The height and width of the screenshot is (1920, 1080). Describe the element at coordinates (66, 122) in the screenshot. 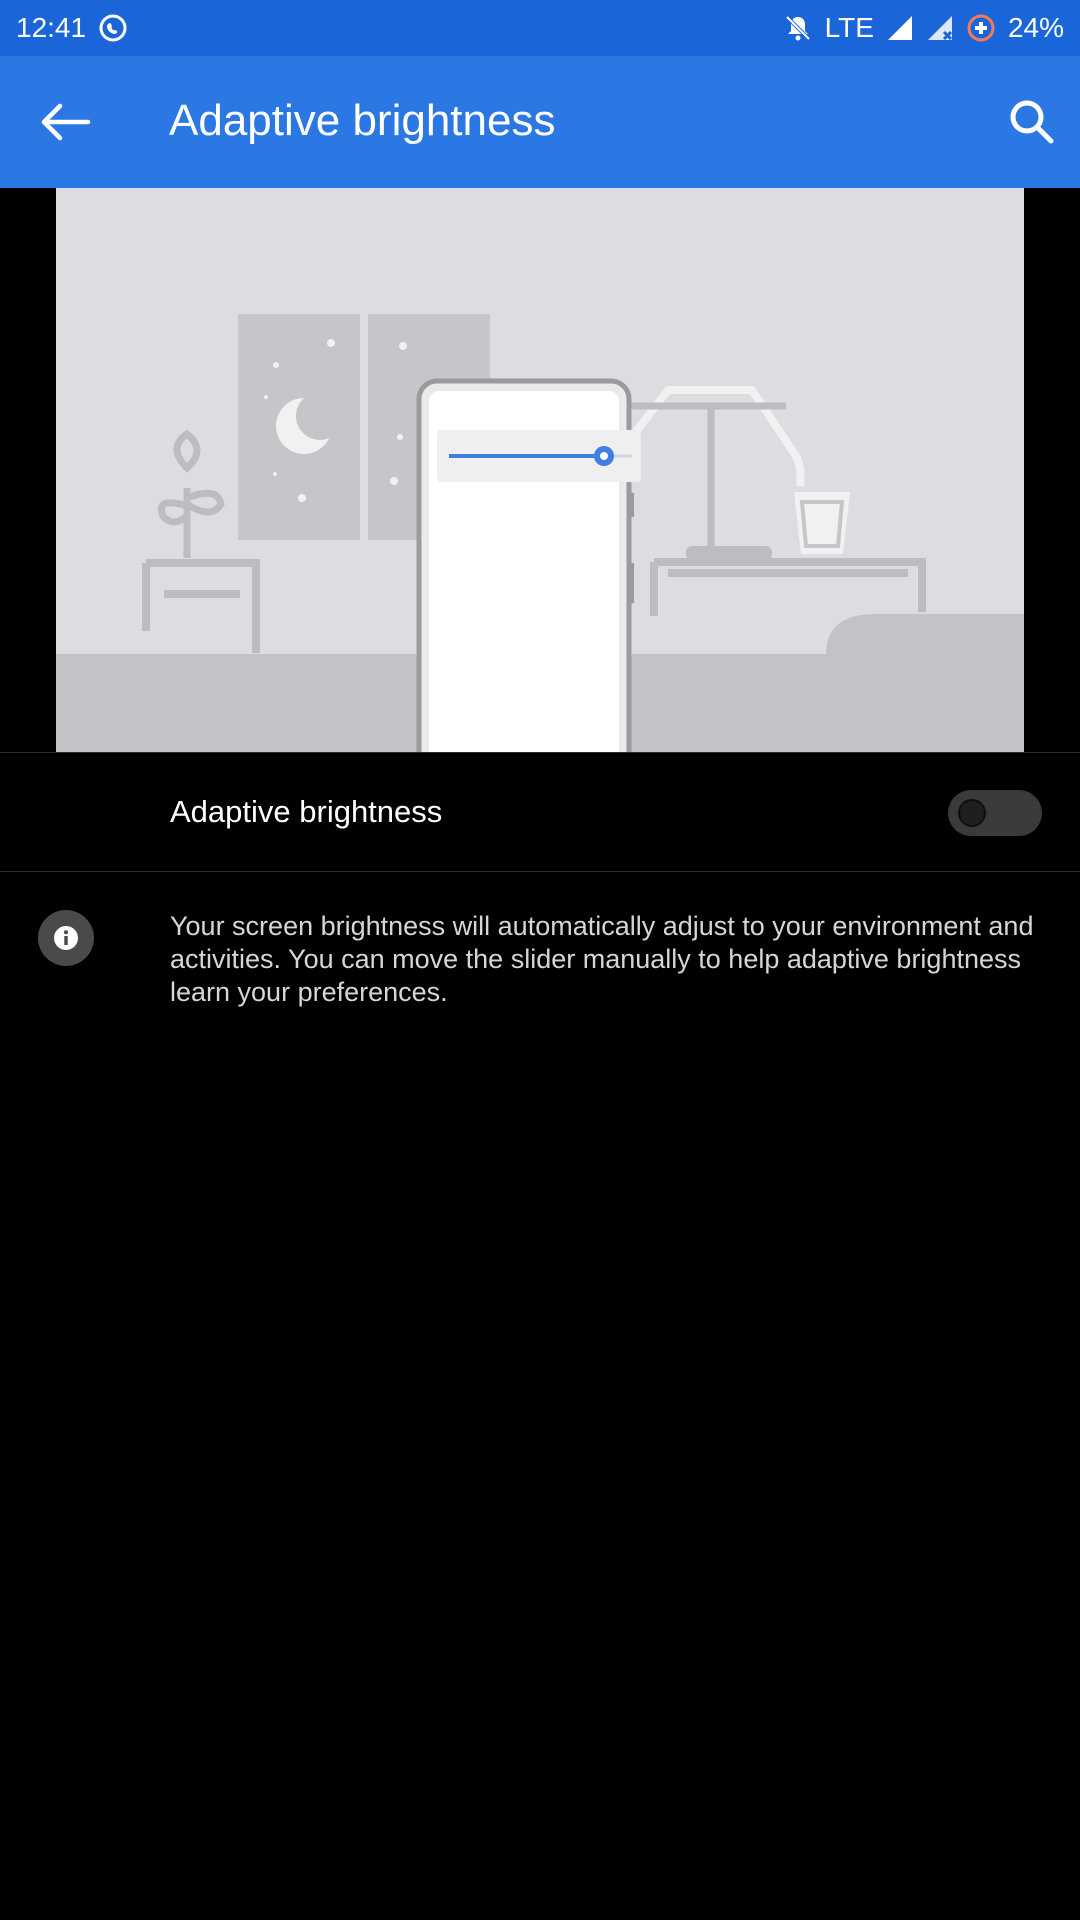

I see `arrow-back-icon` at that location.